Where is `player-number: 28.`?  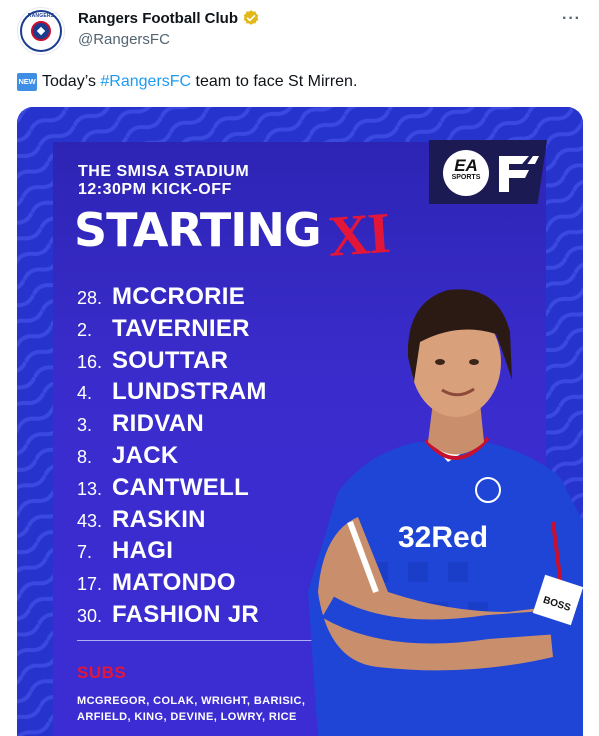
player-number: 28. is located at coordinates (90, 298).